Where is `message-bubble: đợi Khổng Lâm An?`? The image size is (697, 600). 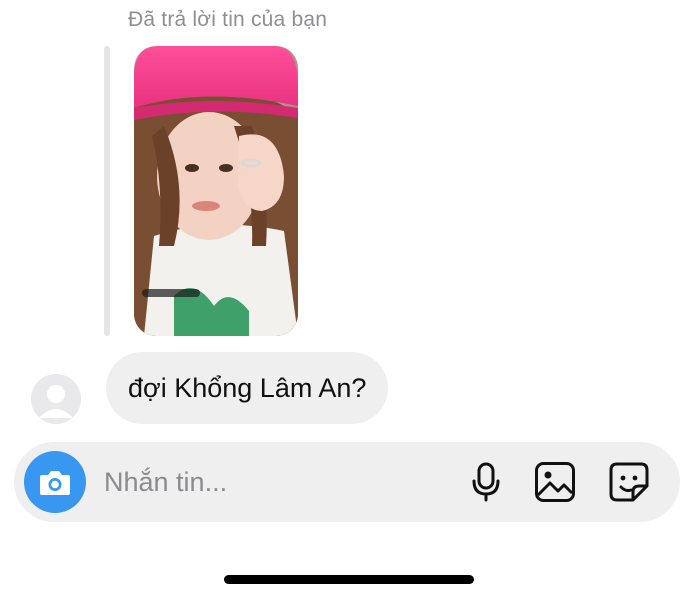
message-bubble: đợi Khổng Lâm An? is located at coordinates (247, 388).